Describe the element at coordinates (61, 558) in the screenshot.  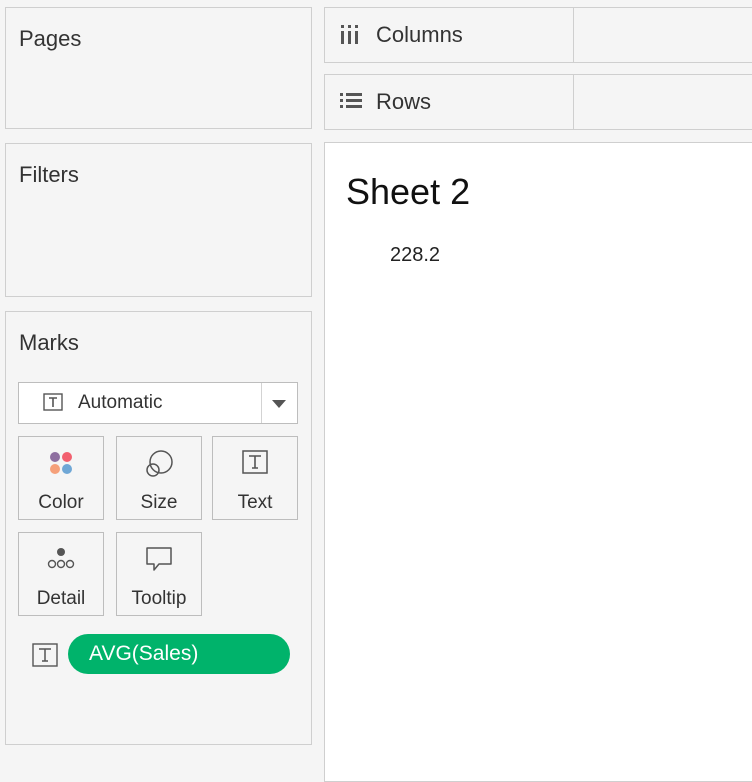
I see `detail-dots-icon` at that location.